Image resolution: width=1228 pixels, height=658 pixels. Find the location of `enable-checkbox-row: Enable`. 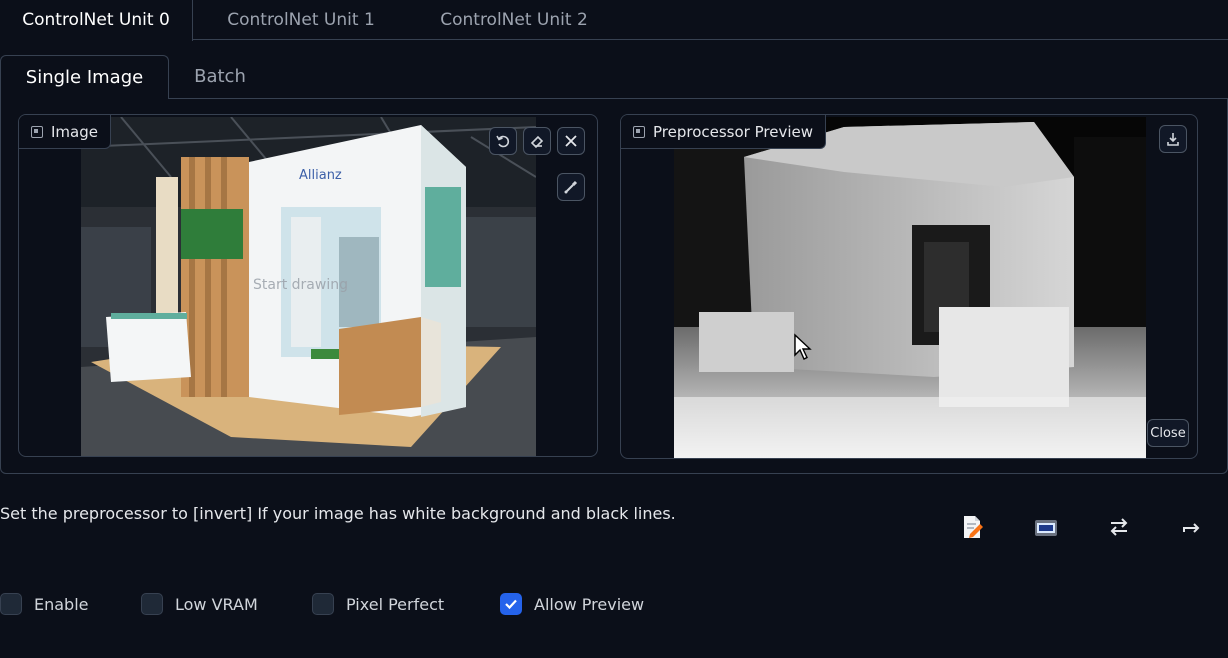

enable-checkbox-row: Enable is located at coordinates (44, 604).